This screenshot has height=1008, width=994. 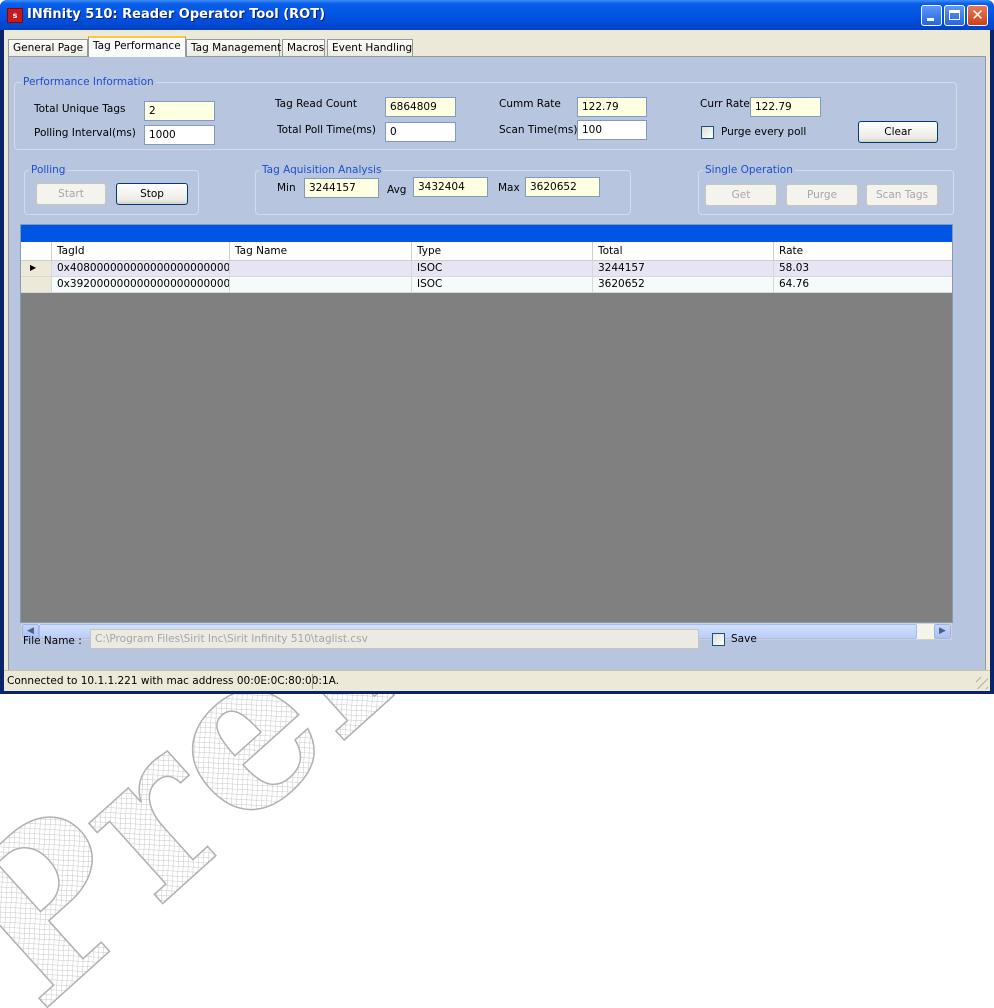 What do you see at coordinates (36, 285) in the screenshot?
I see `row-header-cell` at bounding box center [36, 285].